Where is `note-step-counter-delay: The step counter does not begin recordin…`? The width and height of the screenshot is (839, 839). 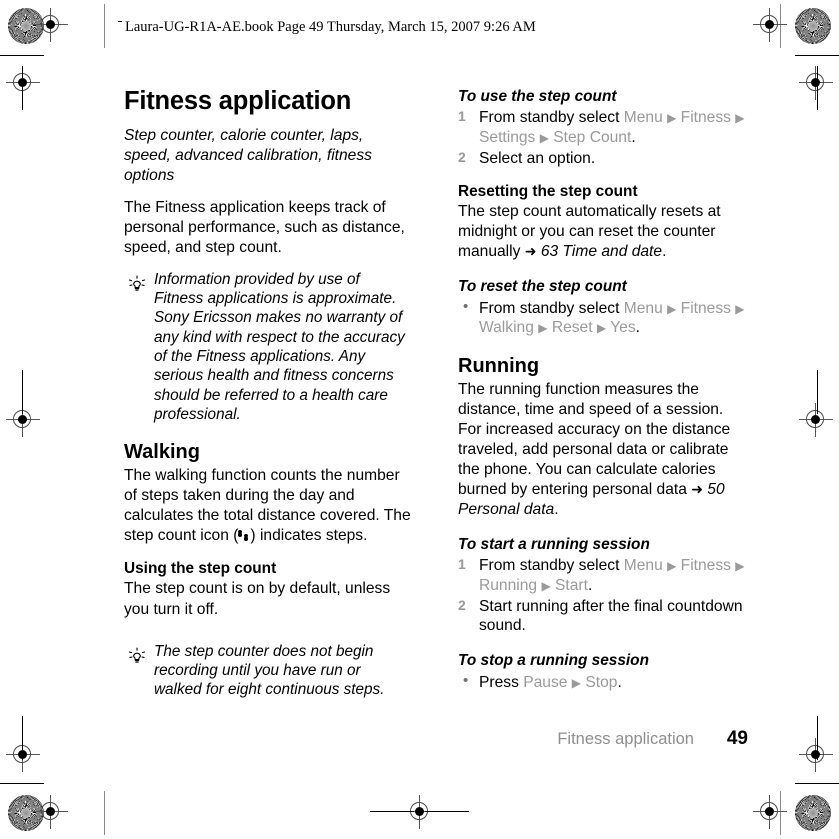 note-step-counter-delay: The step counter does not begin recordin… is located at coordinates (268, 671).